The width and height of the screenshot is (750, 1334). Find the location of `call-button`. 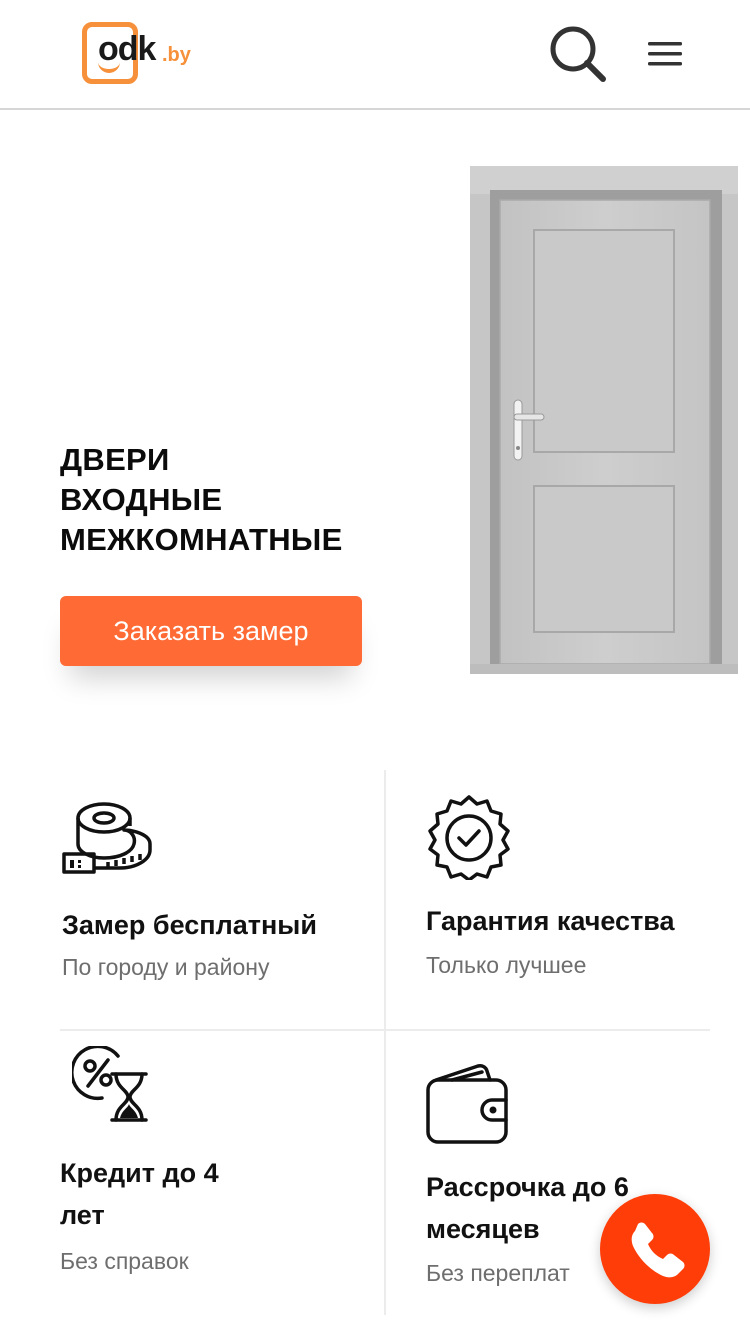

call-button is located at coordinates (655, 1249).